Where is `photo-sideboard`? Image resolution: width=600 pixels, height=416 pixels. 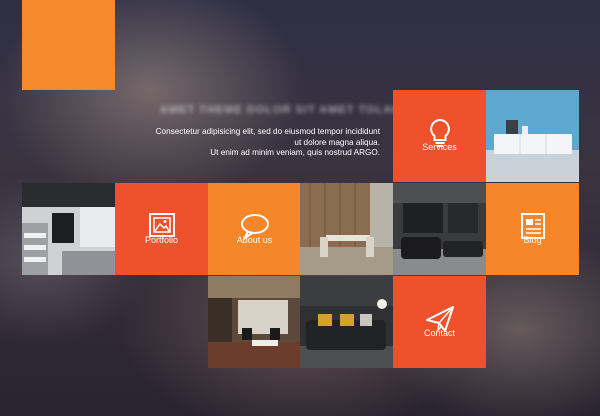 photo-sideboard is located at coordinates (532, 136).